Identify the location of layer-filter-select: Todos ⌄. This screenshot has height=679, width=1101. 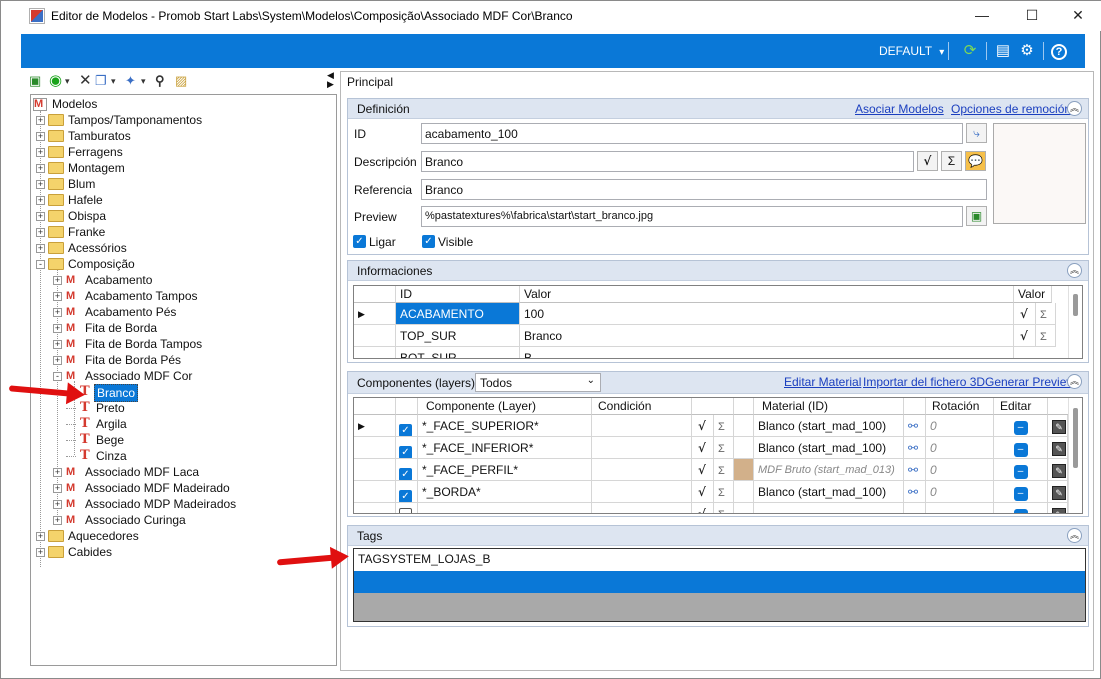
(538, 382).